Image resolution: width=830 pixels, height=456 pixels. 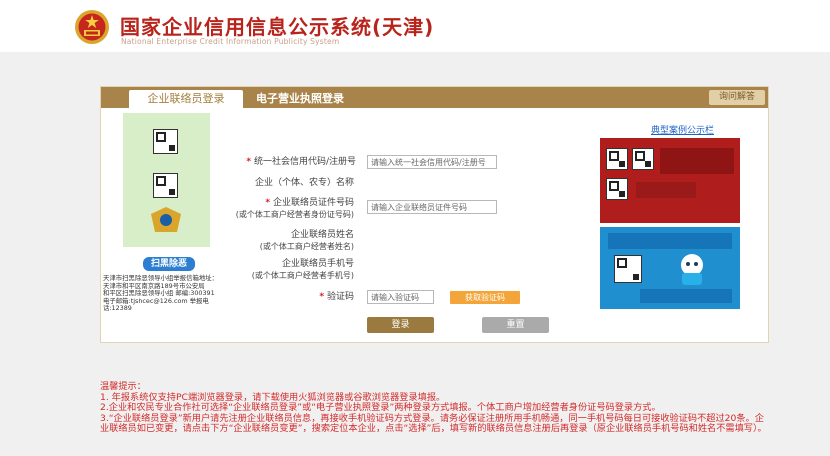 What do you see at coordinates (287, 270) in the screenshot?
I see `liaison-phone-label: 企业联络员手机号 (或个体工商户经营者手机号)` at bounding box center [287, 270].